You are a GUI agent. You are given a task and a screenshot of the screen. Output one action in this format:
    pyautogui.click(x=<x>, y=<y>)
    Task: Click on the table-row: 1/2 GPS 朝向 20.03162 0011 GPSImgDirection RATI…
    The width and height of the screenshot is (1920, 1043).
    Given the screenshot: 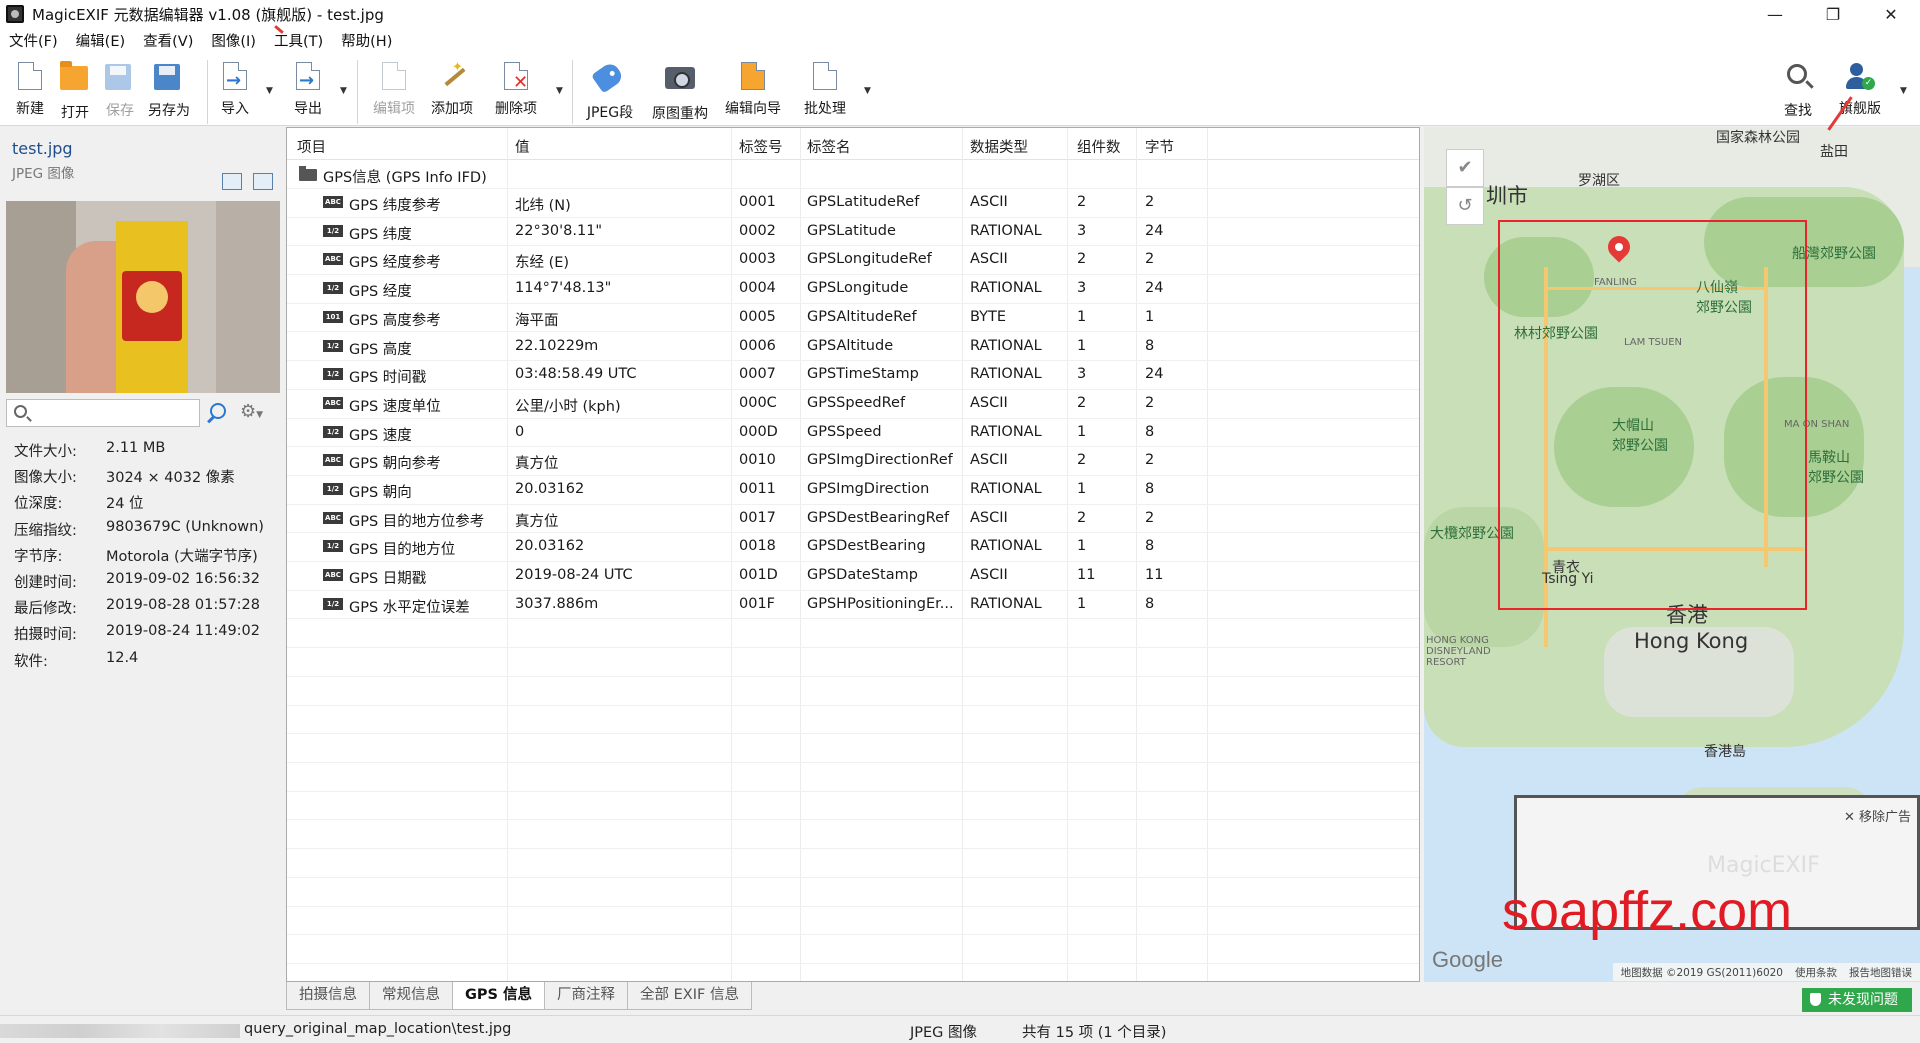 What is the action you would take?
    pyautogui.click(x=853, y=489)
    